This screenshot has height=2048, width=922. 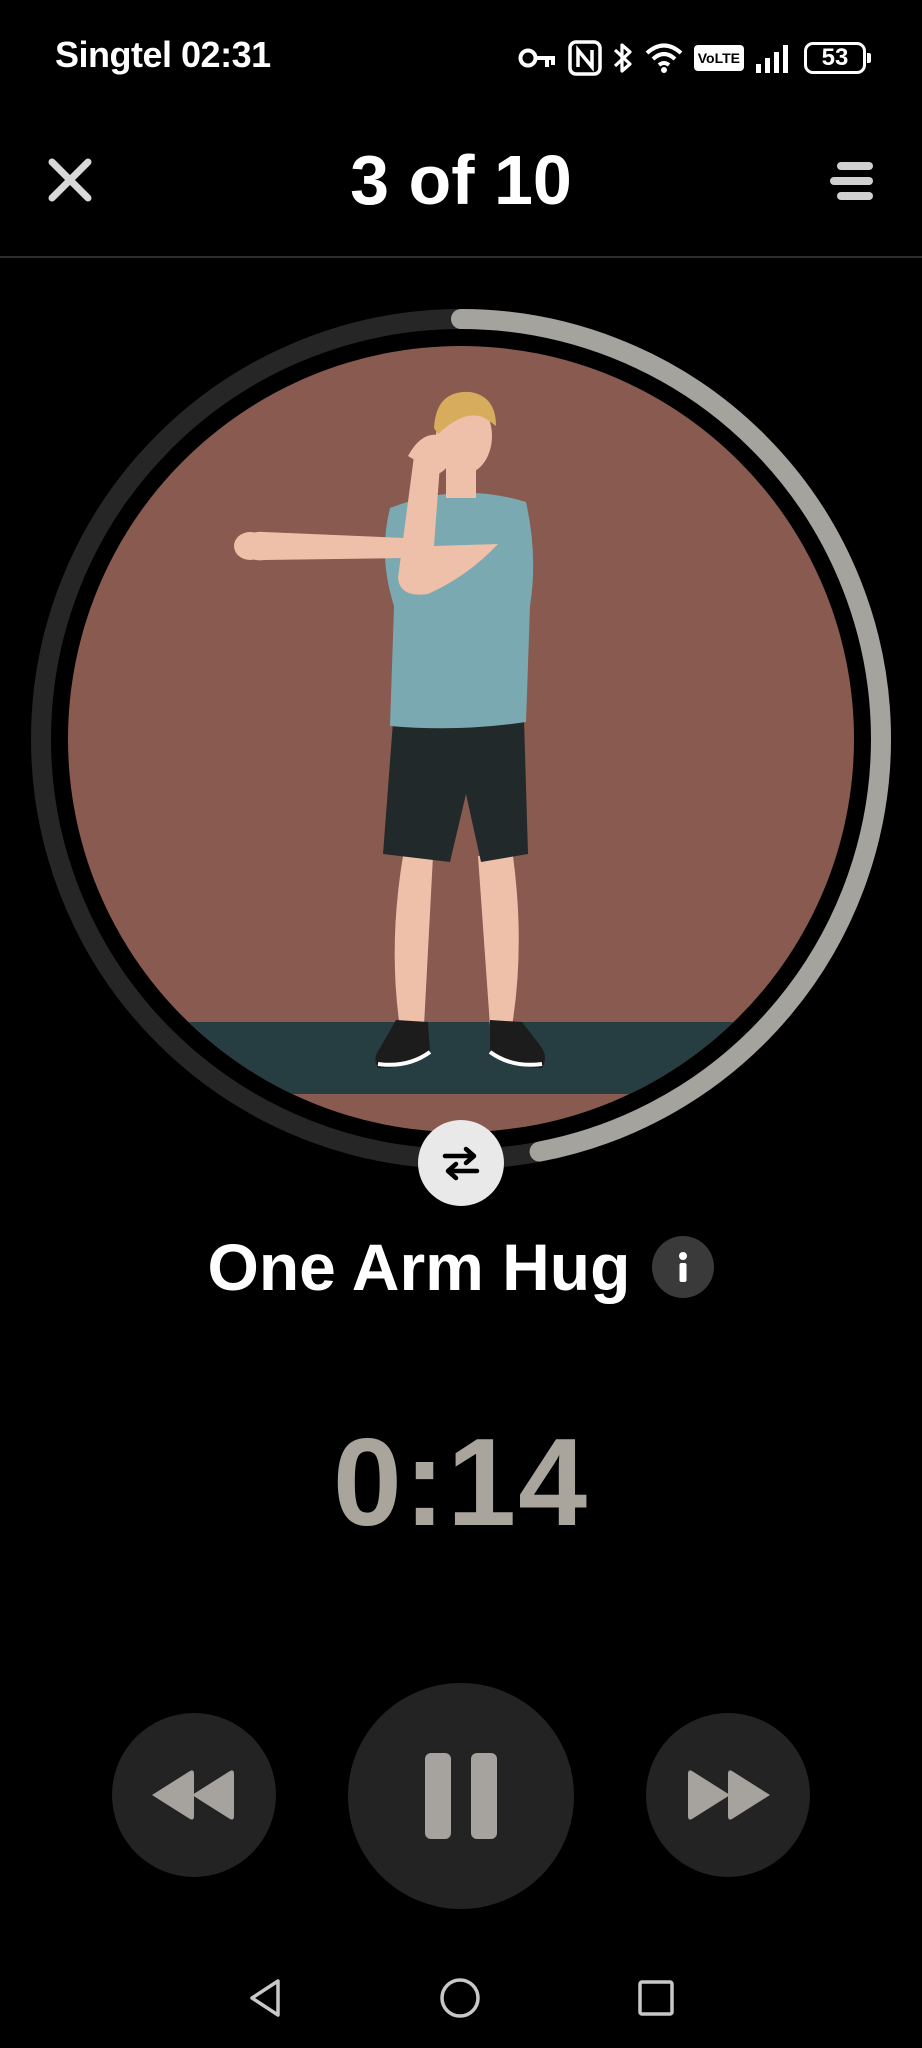 I want to click on next-exercise-button, so click(x=728, y=1795).